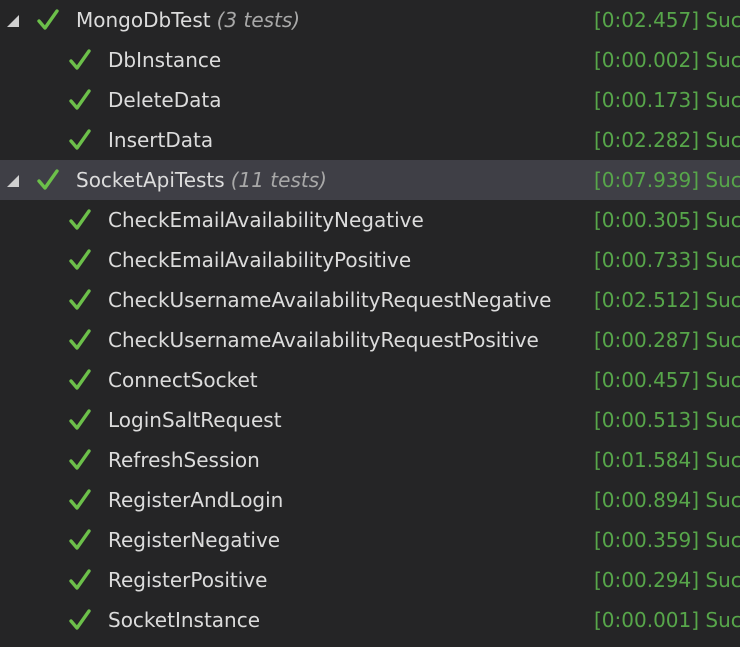 This screenshot has width=740, height=647. I want to click on test-name: DbInstance, so click(165, 60).